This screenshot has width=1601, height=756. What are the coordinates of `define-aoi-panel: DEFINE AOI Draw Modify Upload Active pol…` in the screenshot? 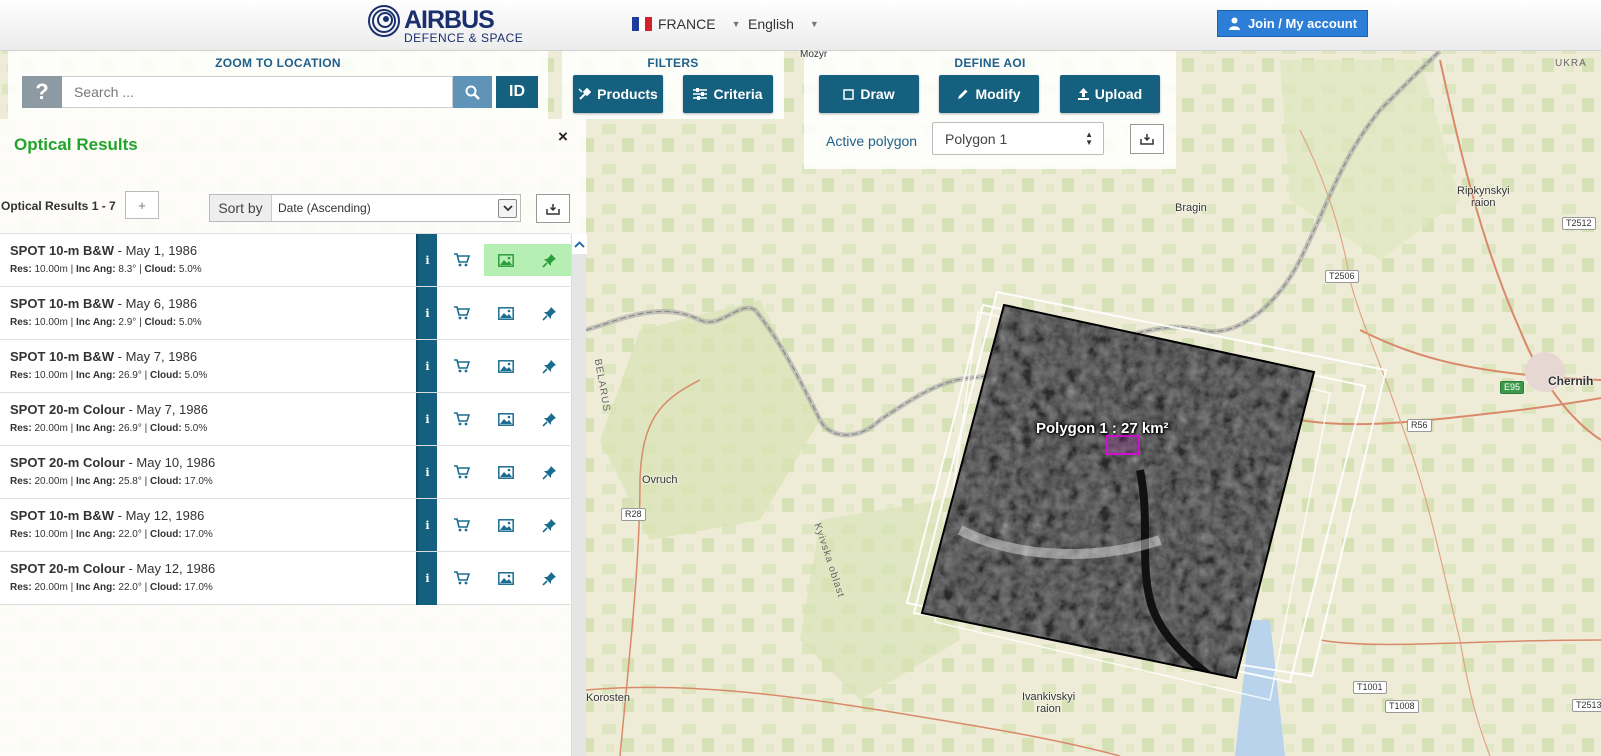 It's located at (990, 110).